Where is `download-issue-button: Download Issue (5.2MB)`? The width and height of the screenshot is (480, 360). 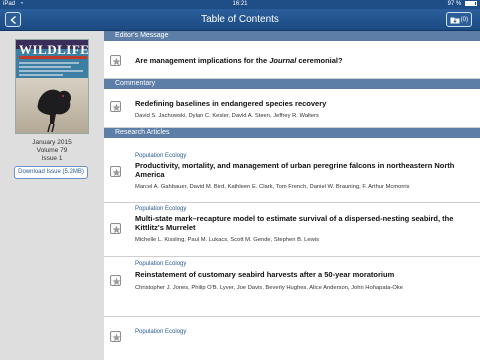
download-issue-button: Download Issue (5.2MB) is located at coordinates (51, 172).